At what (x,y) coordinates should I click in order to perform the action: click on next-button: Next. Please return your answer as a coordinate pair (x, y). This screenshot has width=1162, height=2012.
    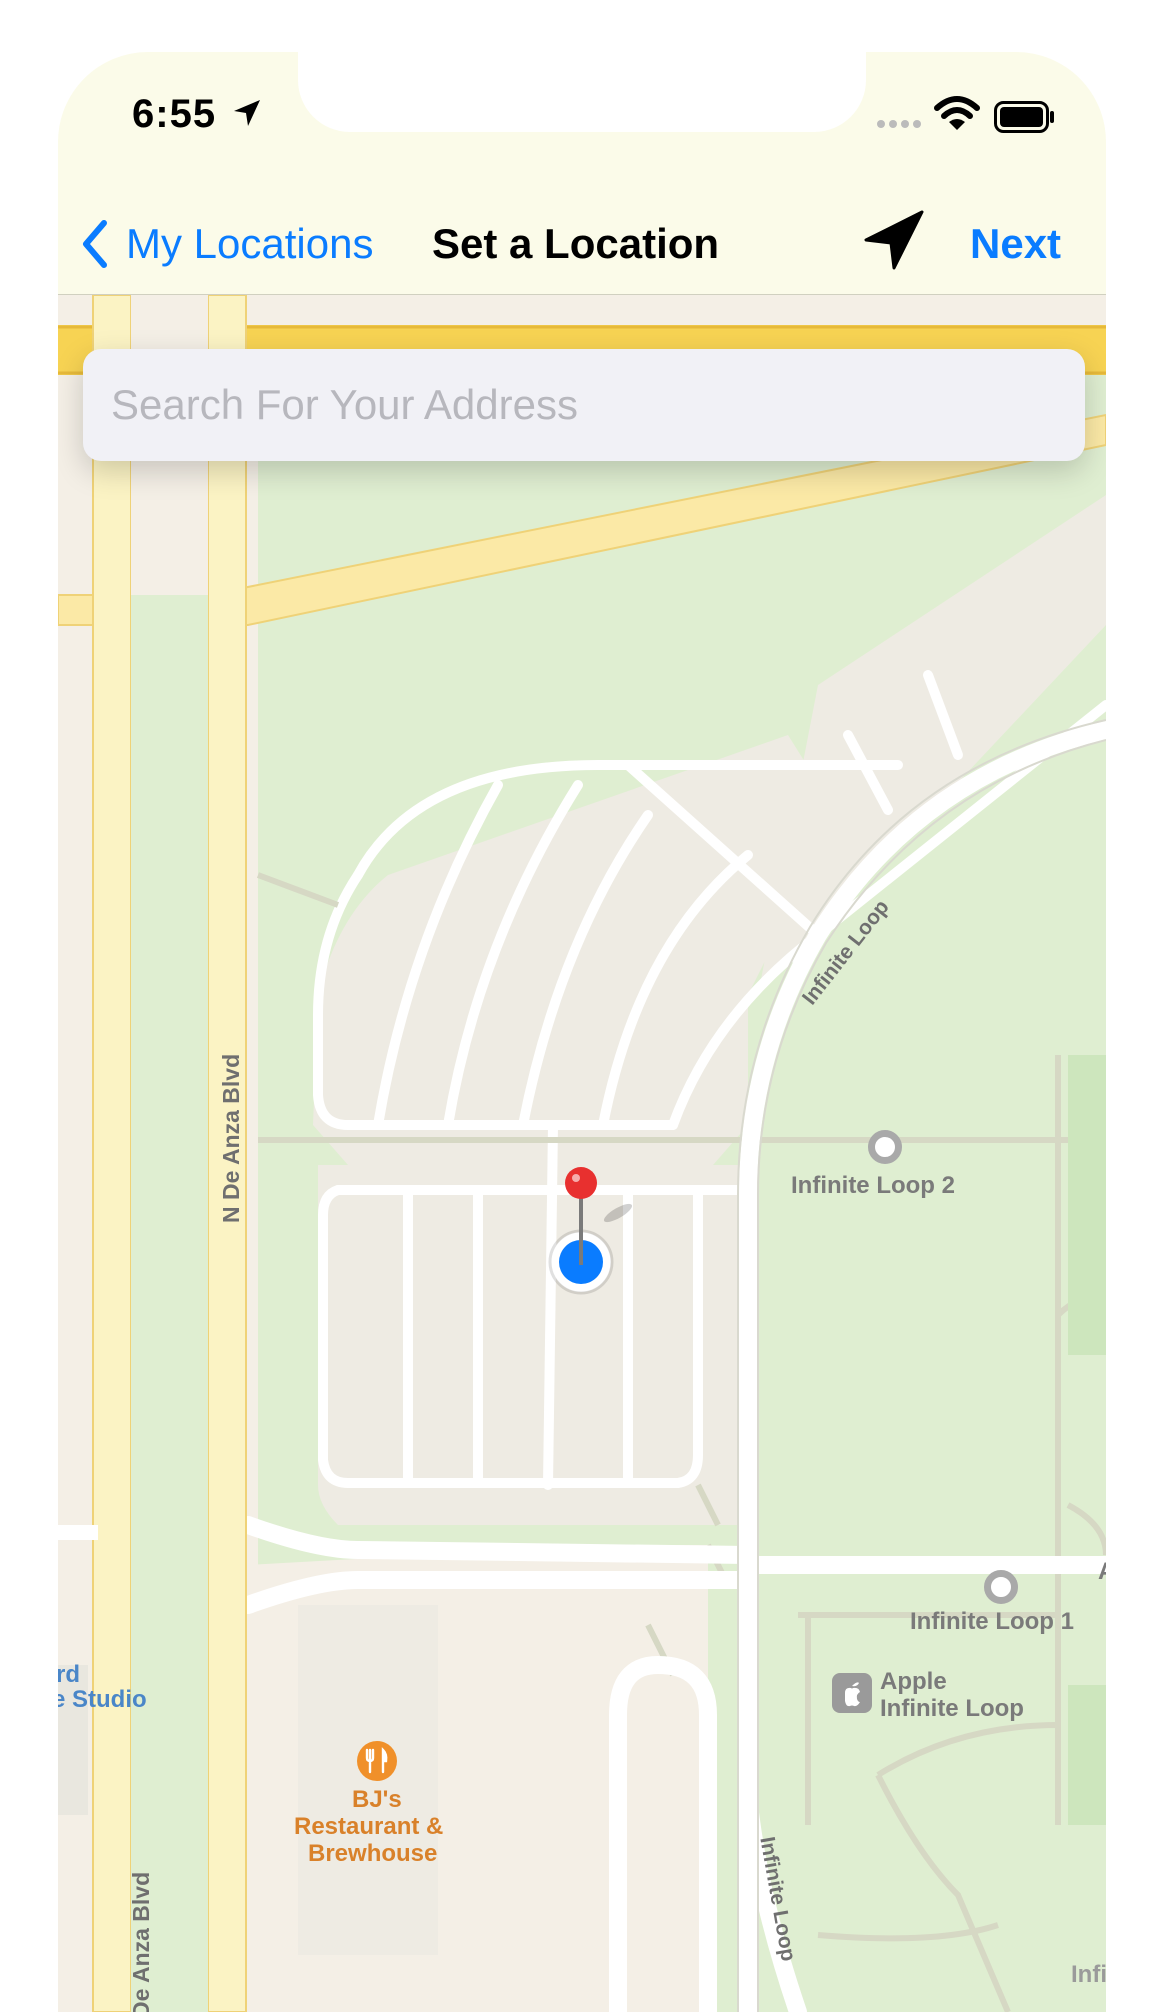
    Looking at the image, I should click on (1015, 244).